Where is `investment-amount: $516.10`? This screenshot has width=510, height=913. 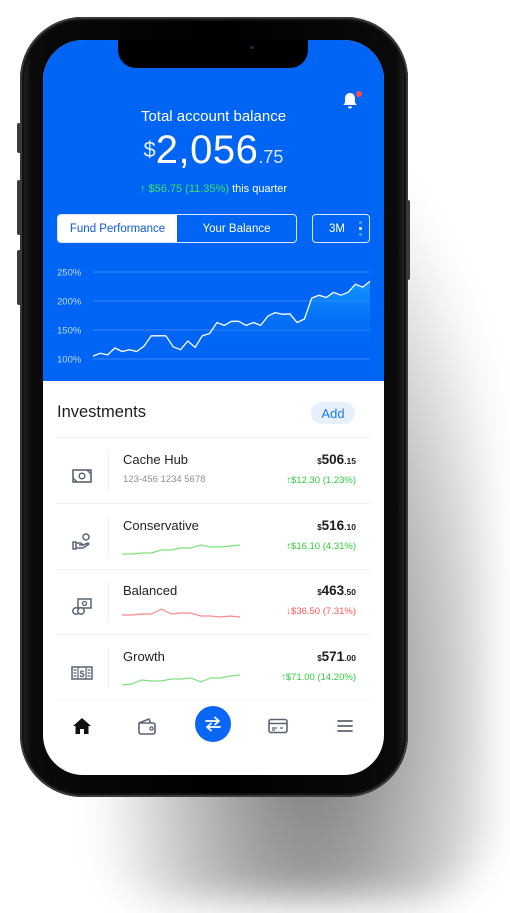 investment-amount: $516.10 is located at coordinates (336, 525).